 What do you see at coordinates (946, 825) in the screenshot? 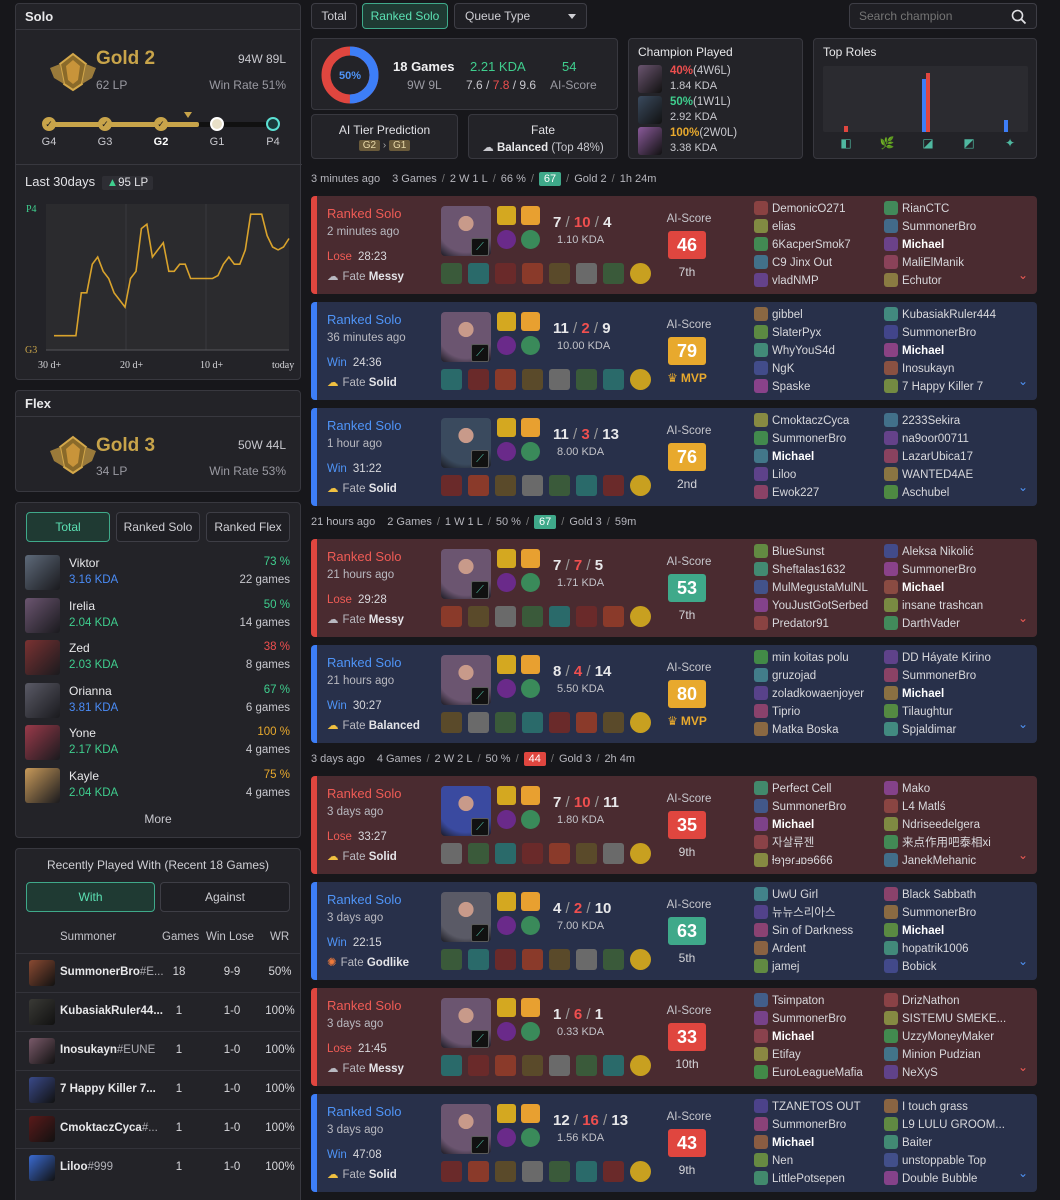
I see `team-player: Ndriseedelgera` at bounding box center [946, 825].